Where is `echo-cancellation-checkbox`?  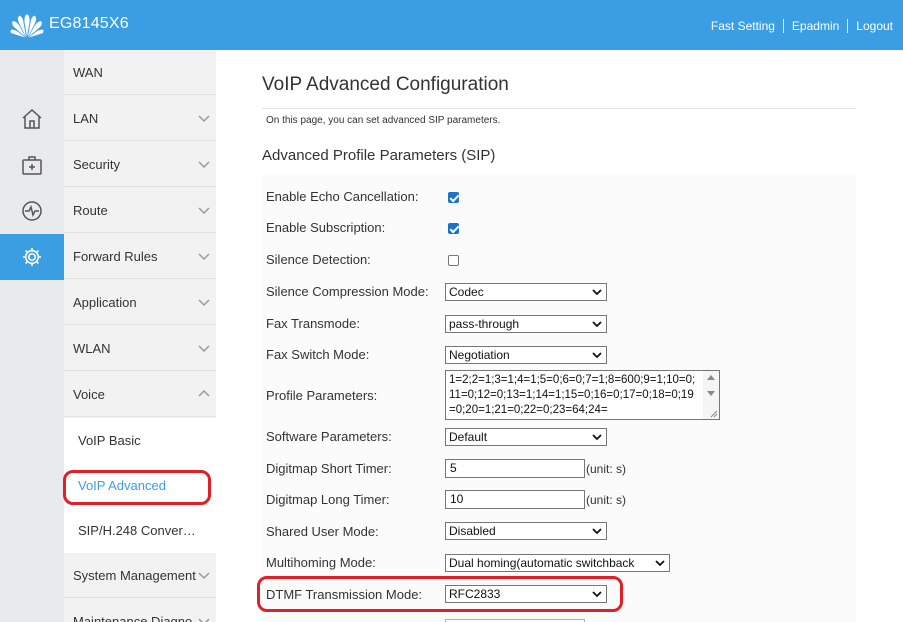 echo-cancellation-checkbox is located at coordinates (453, 197).